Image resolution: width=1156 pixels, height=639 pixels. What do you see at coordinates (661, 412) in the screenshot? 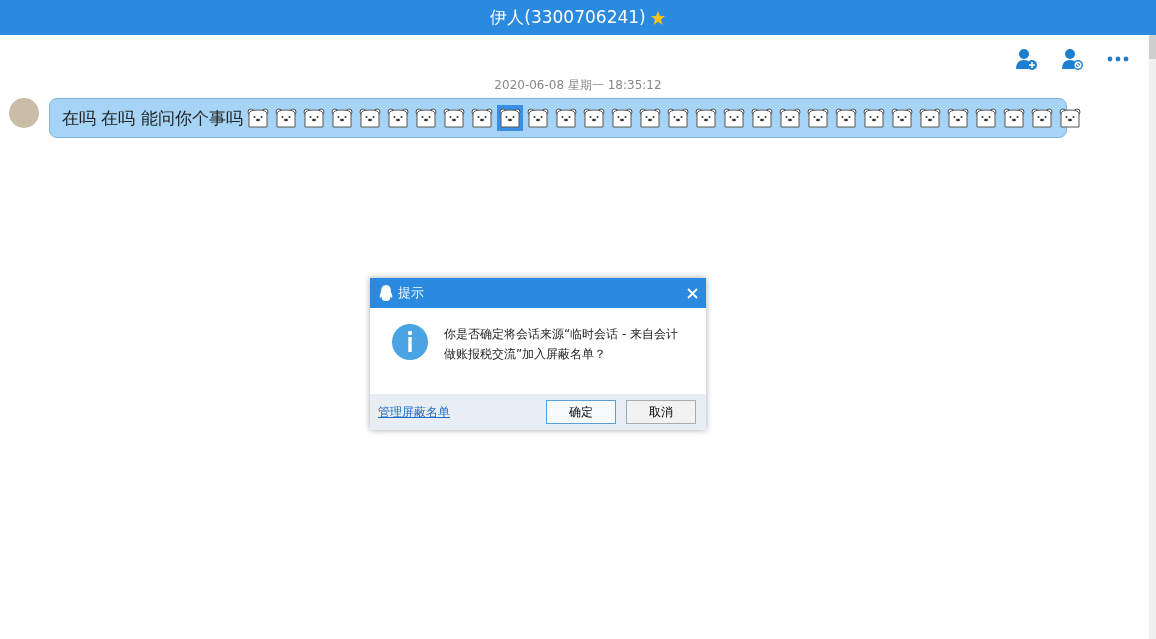
I see `cancel-button: 取消` at bounding box center [661, 412].